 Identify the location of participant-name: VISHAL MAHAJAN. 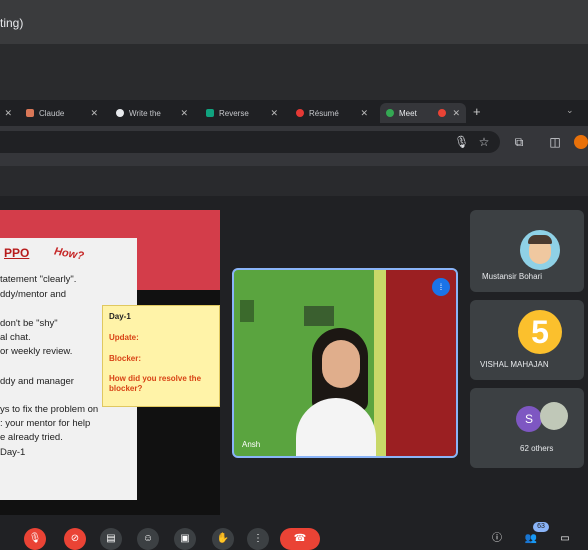
(514, 364).